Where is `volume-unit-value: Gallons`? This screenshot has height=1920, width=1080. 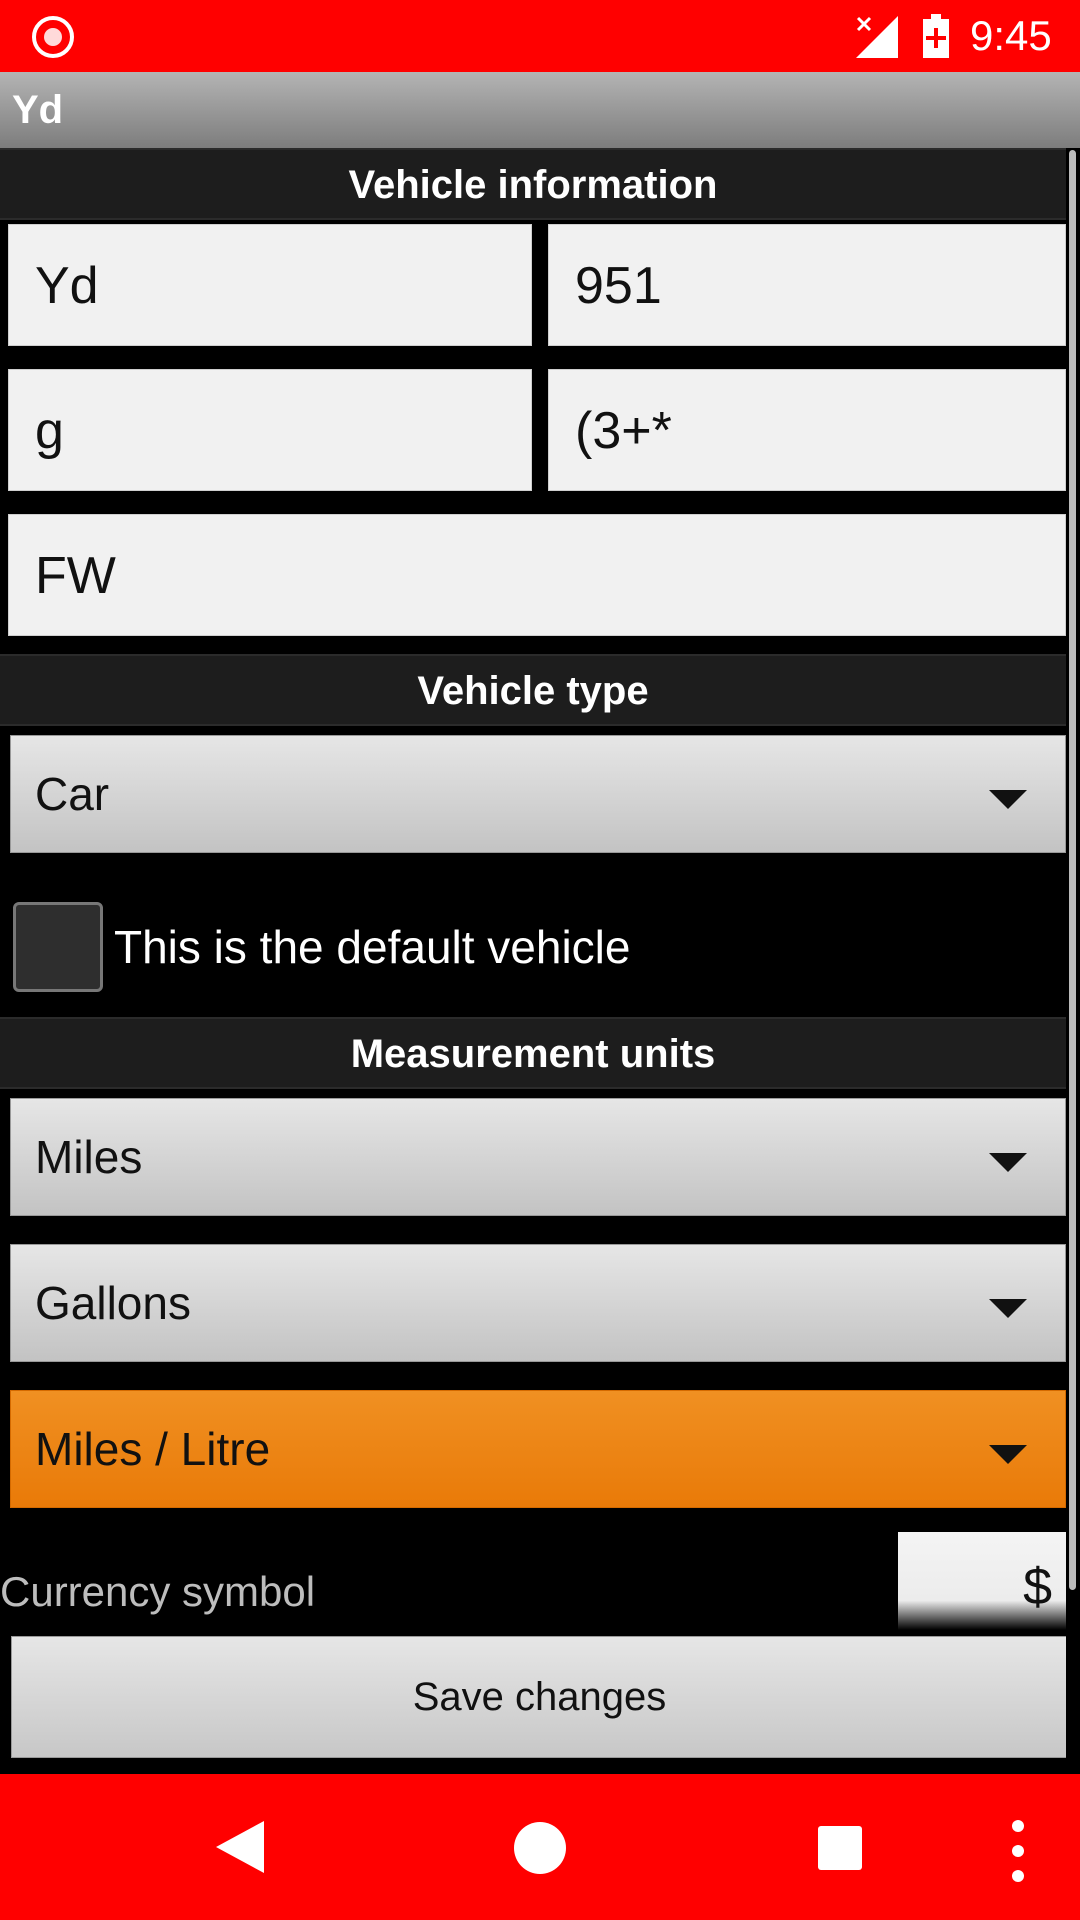
volume-unit-value: Gallons is located at coordinates (113, 1303).